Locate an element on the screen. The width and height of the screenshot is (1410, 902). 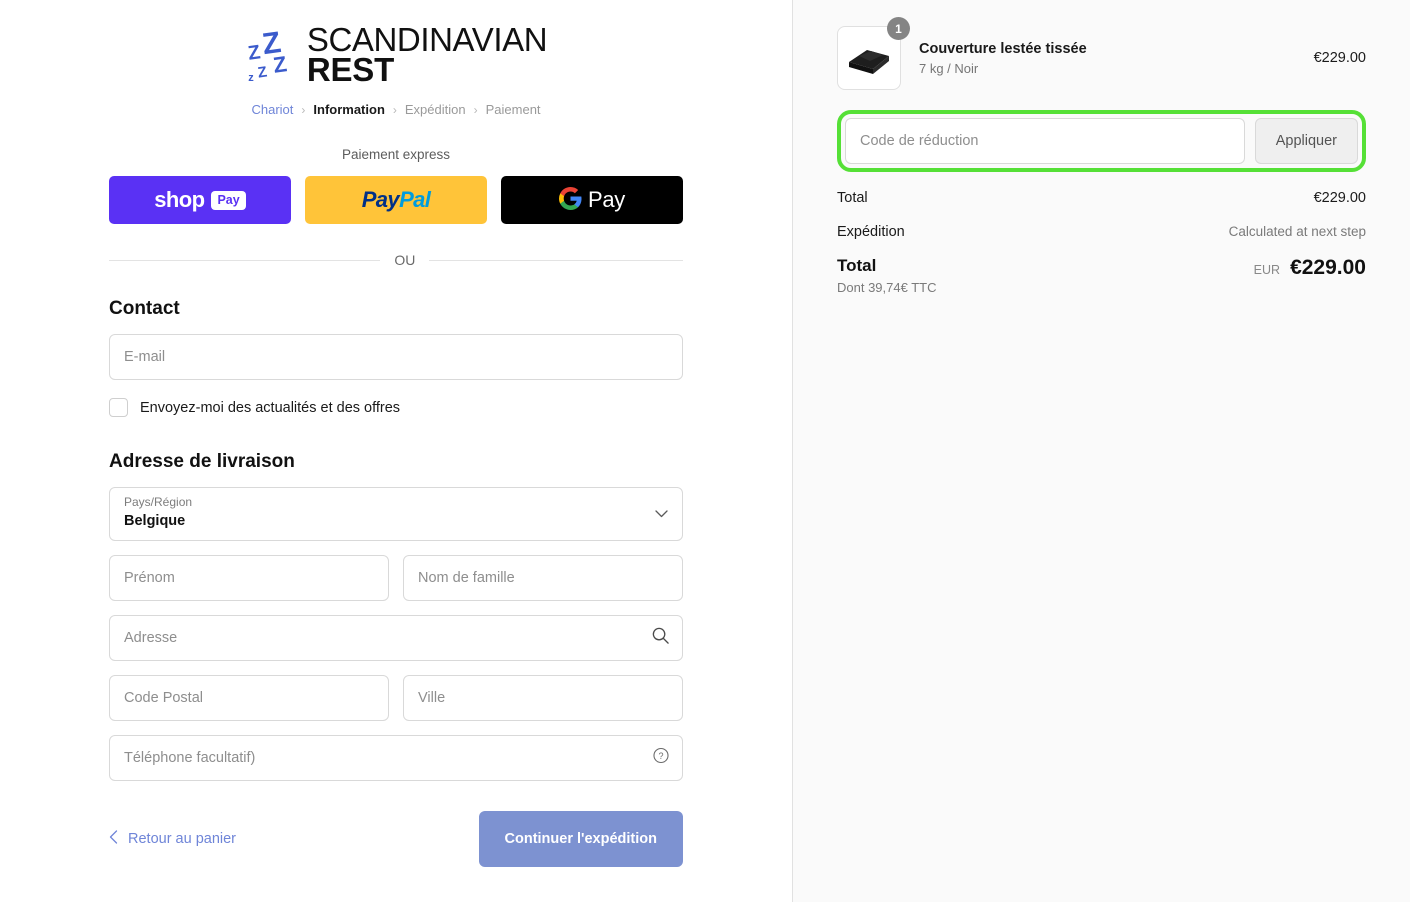
shop-pay-button: shop Pay is located at coordinates (200, 200).